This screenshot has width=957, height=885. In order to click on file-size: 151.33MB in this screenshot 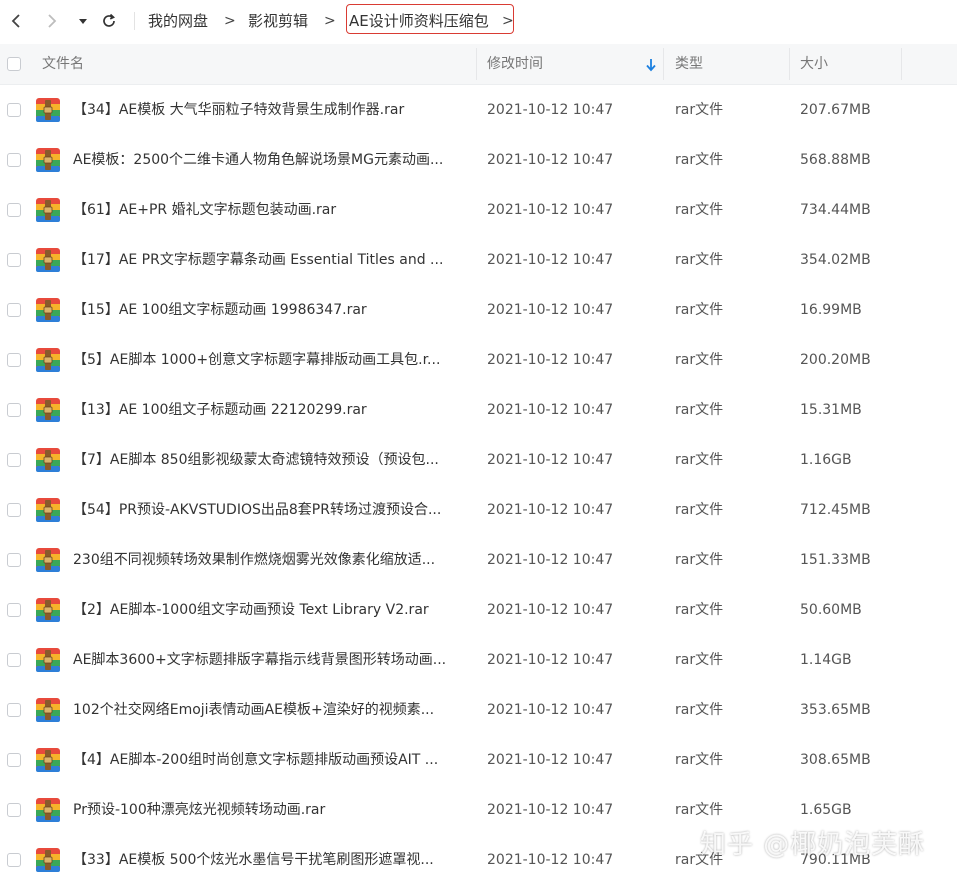, I will do `click(835, 560)`.